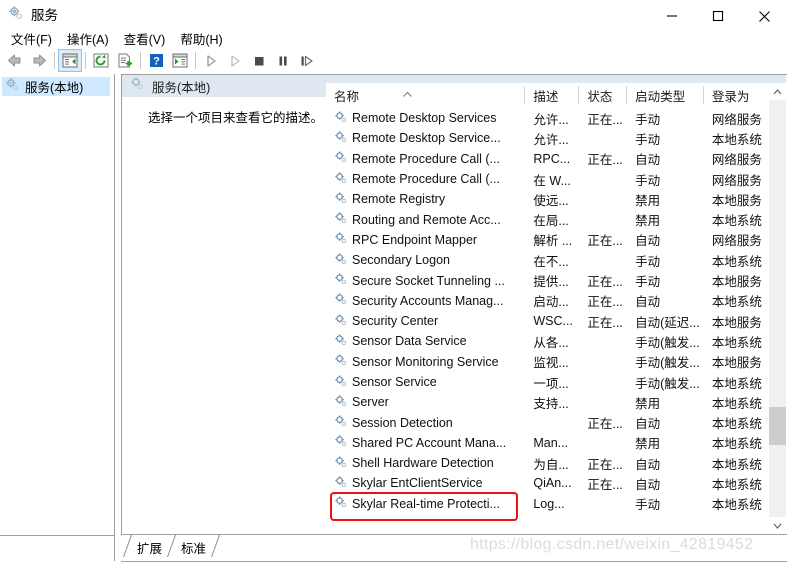 The width and height of the screenshot is (787, 565). I want to click on table-row: Remote Desktop Services 允许... 正在... 手动 网络服务, so click(556, 118).